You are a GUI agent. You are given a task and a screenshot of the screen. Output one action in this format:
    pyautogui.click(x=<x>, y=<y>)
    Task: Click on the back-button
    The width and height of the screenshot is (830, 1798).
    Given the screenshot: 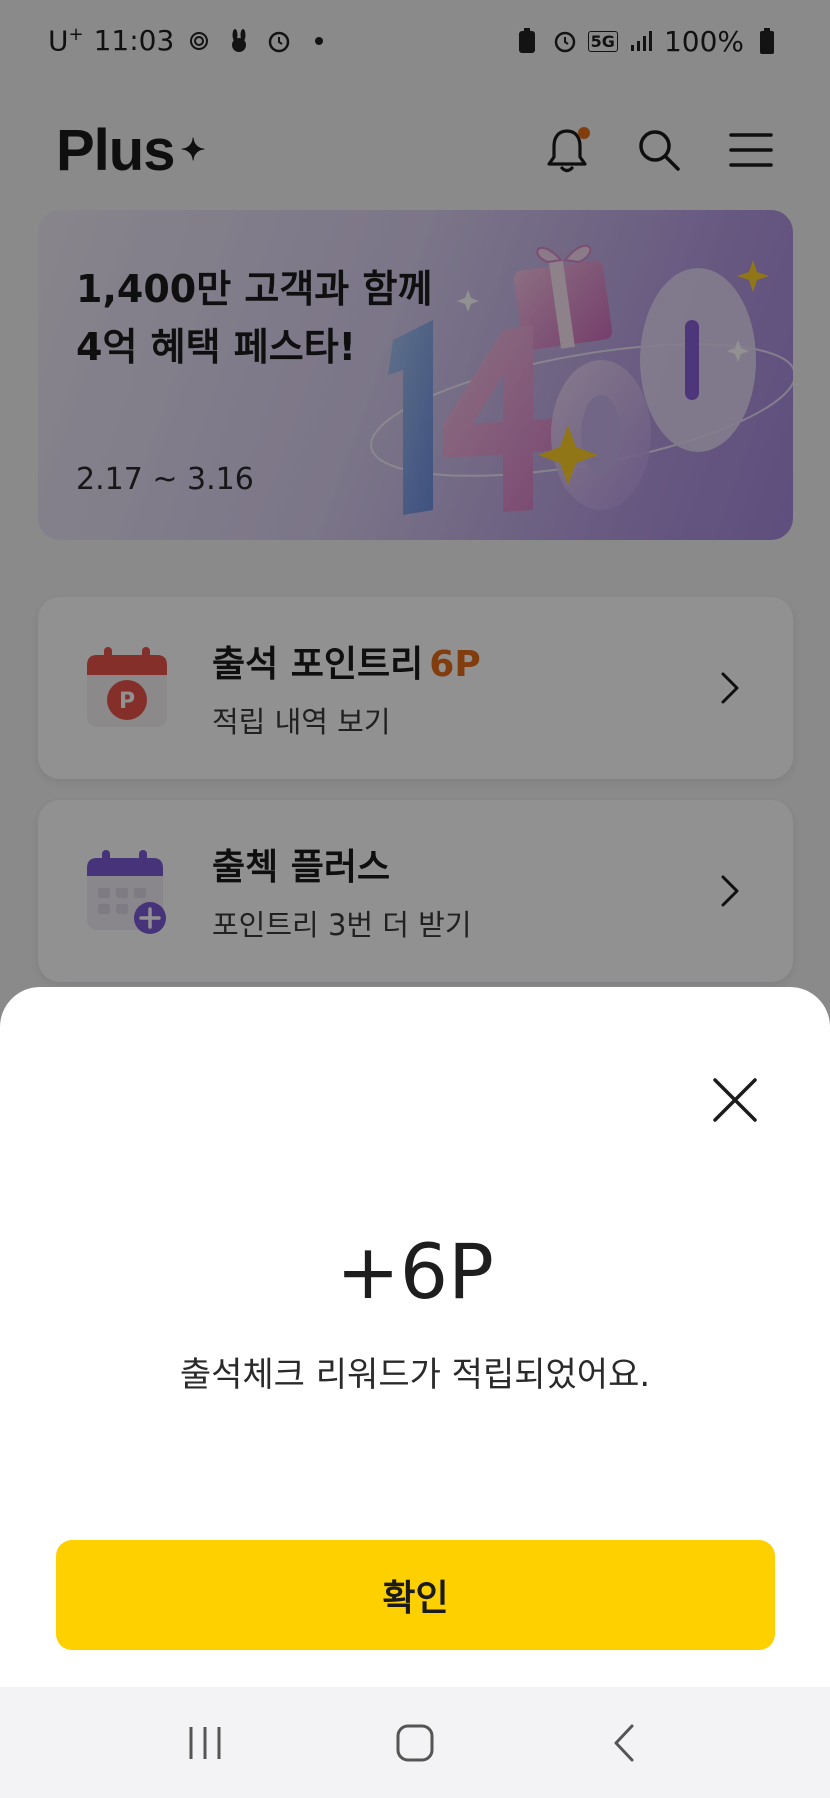 What is the action you would take?
    pyautogui.click(x=625, y=1743)
    